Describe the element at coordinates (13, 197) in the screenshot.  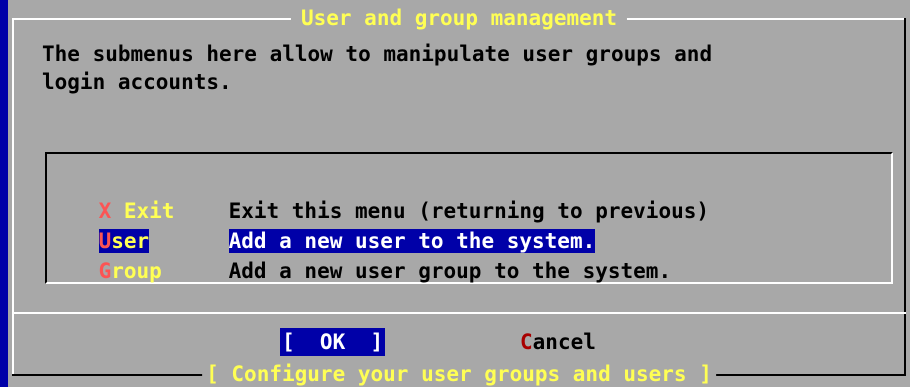
I see `dialog-frame-left` at that location.